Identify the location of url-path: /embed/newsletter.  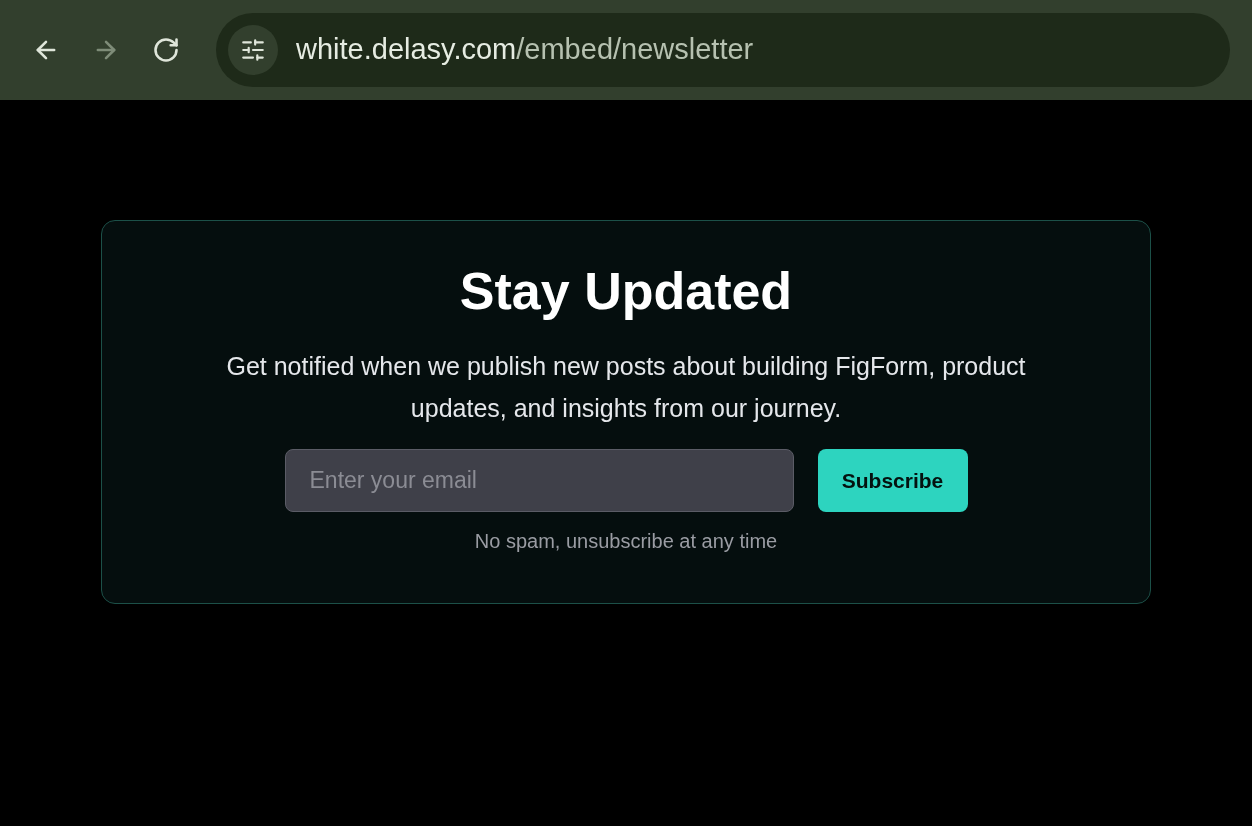
(635, 50).